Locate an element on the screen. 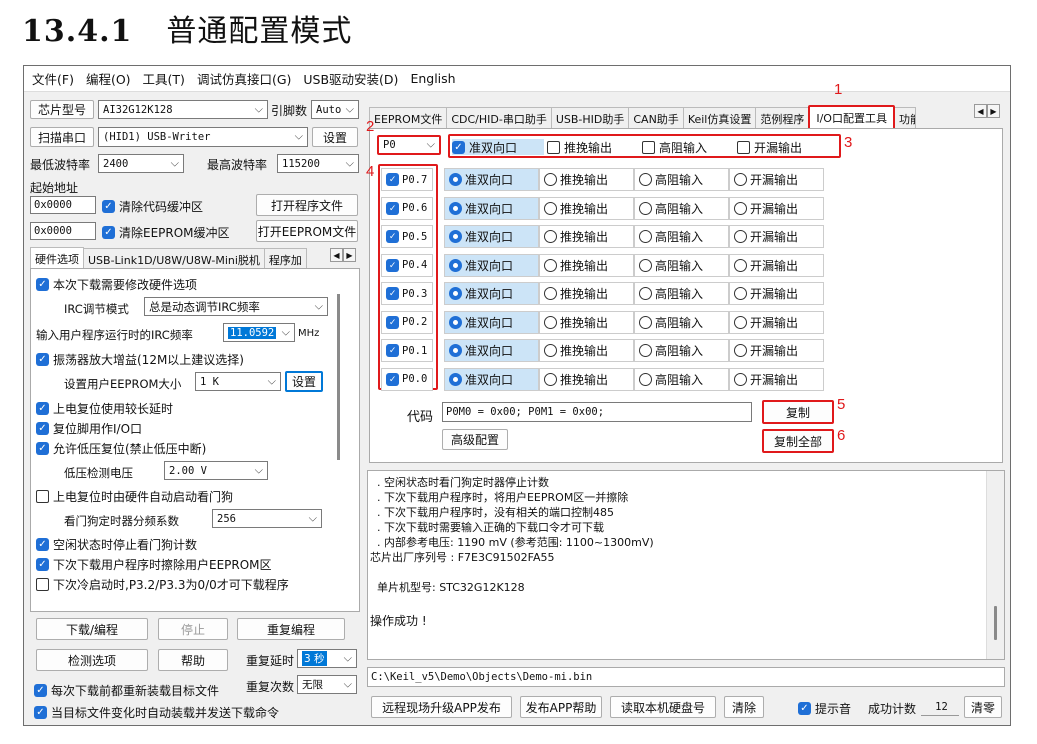 The width and height of the screenshot is (1037, 744). pins-select: Auto ⌵ is located at coordinates (335, 109).